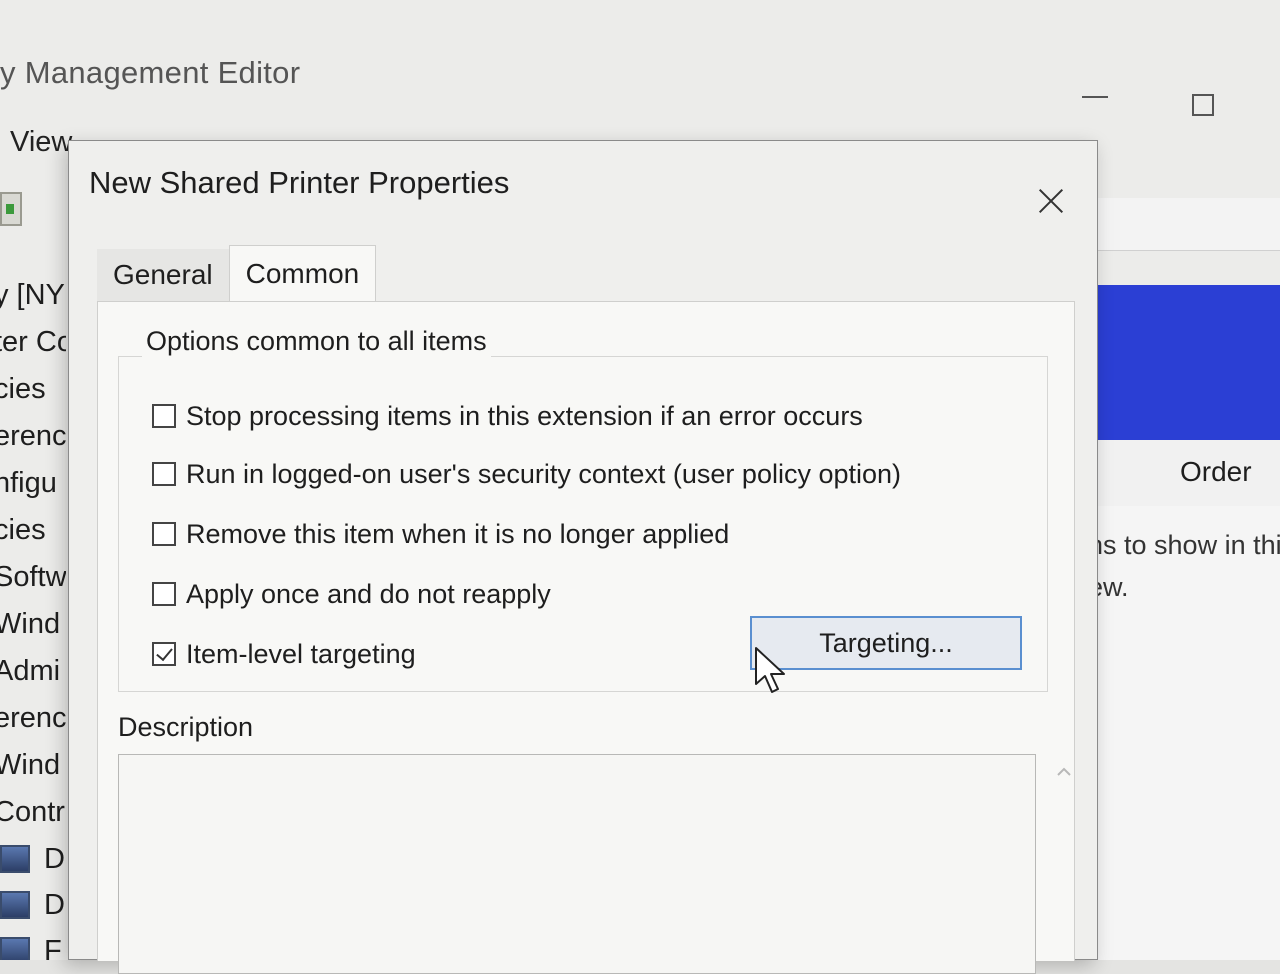 This screenshot has width=1280, height=974. I want to click on tree-item: Admi, so click(33, 671).